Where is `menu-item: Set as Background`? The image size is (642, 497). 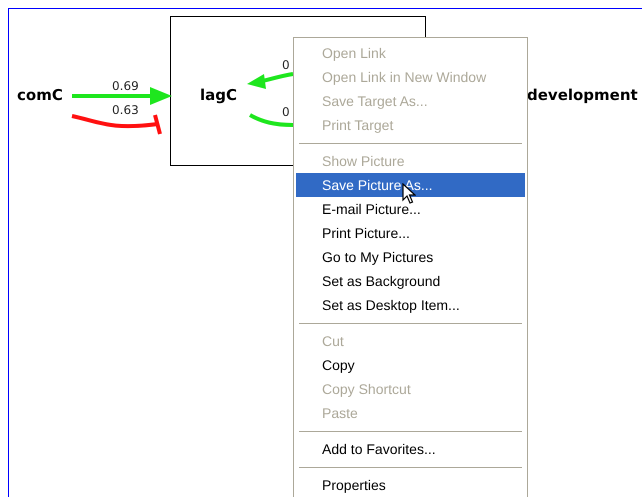 menu-item: Set as Background is located at coordinates (410, 281).